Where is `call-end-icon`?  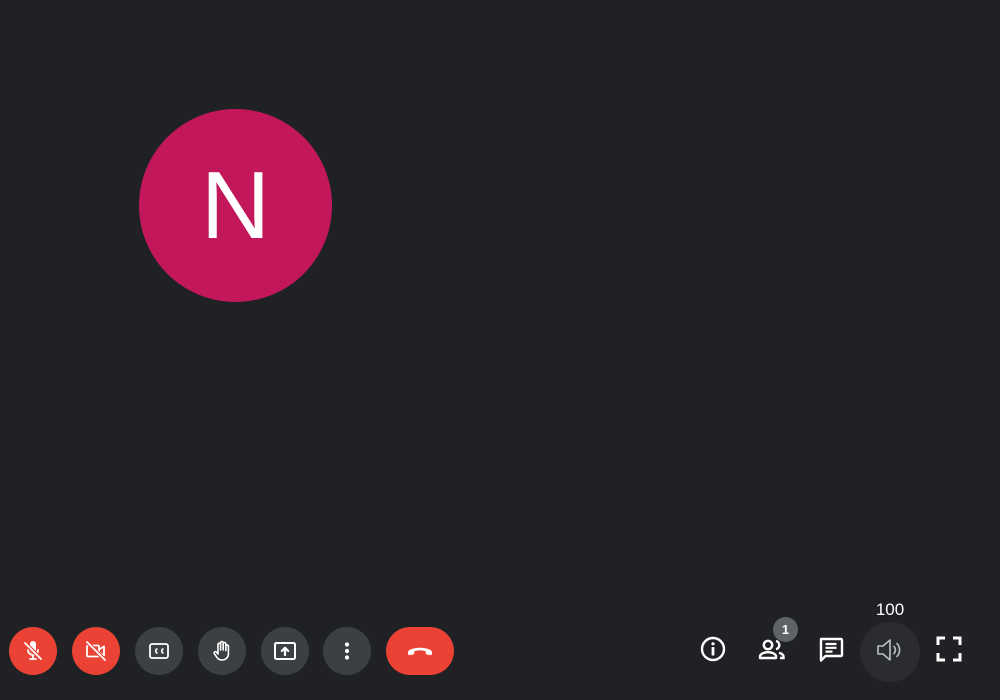
call-end-icon is located at coordinates (420, 651).